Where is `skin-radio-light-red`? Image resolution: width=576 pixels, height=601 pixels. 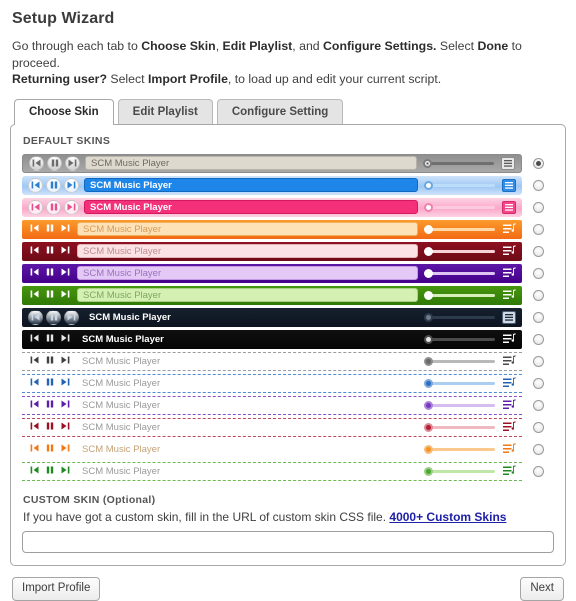 skin-radio-light-red is located at coordinates (538, 427).